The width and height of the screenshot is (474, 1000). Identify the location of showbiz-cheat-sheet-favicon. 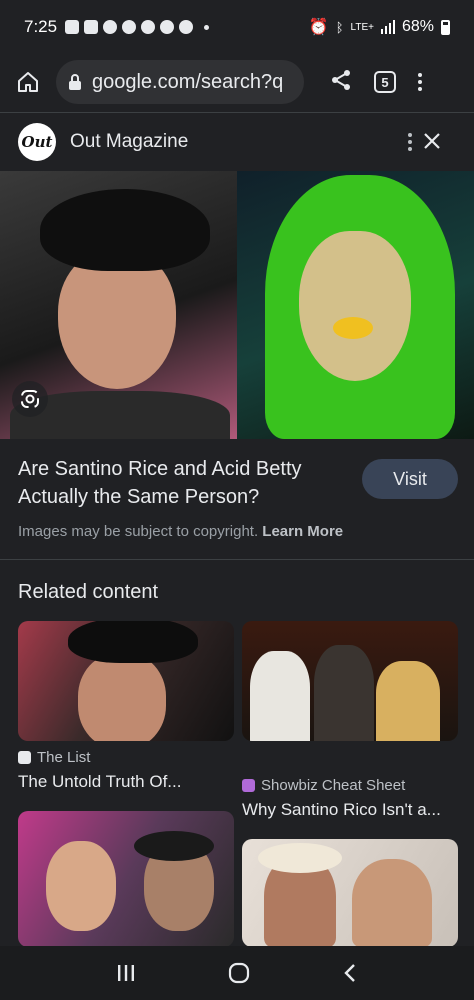
(248, 785).